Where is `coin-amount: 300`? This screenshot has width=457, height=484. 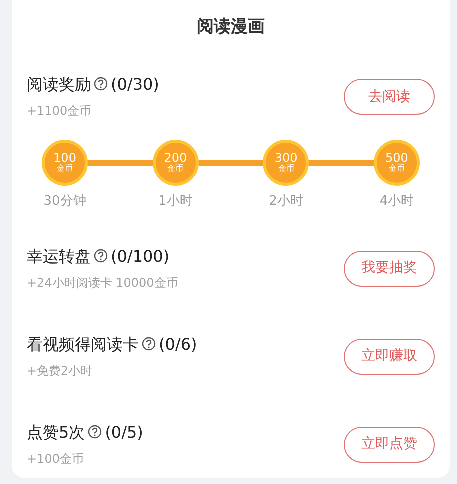
coin-amount: 300 is located at coordinates (286, 158).